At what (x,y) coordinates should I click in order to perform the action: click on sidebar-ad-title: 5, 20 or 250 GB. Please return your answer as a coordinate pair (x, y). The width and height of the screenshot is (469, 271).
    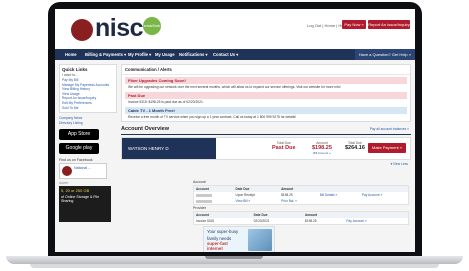
    Looking at the image, I should click on (75, 191).